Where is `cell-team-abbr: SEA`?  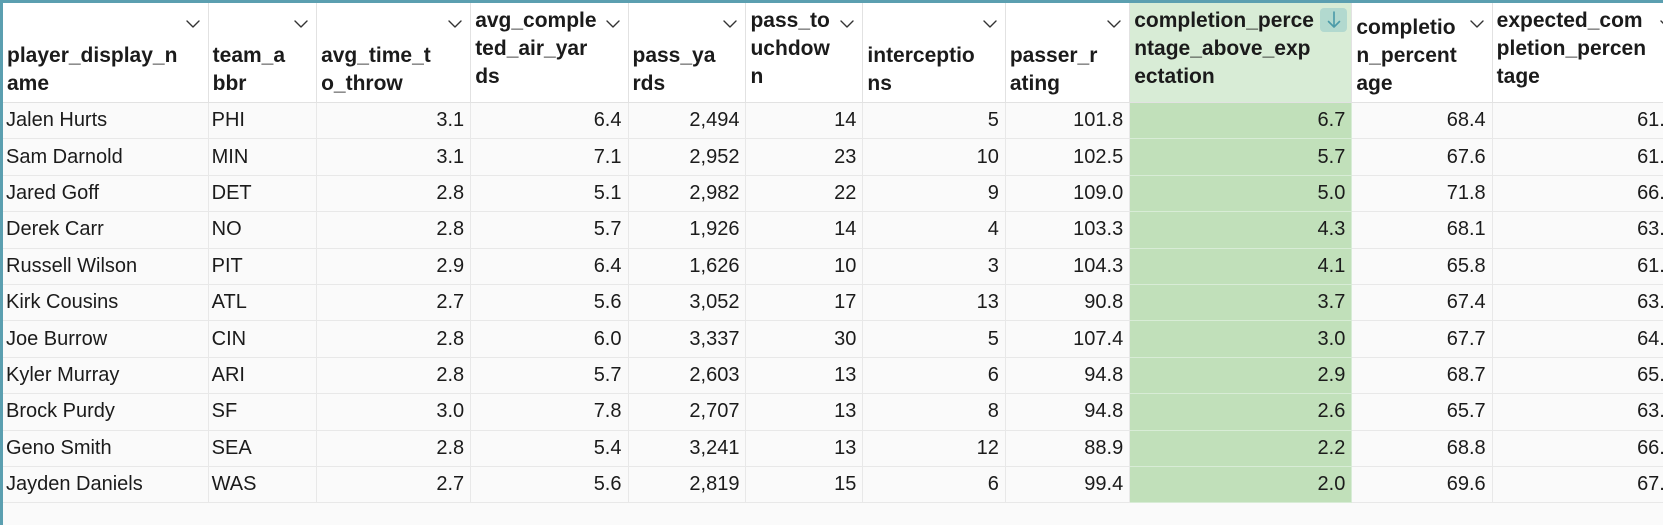 cell-team-abbr: SEA is located at coordinates (263, 448).